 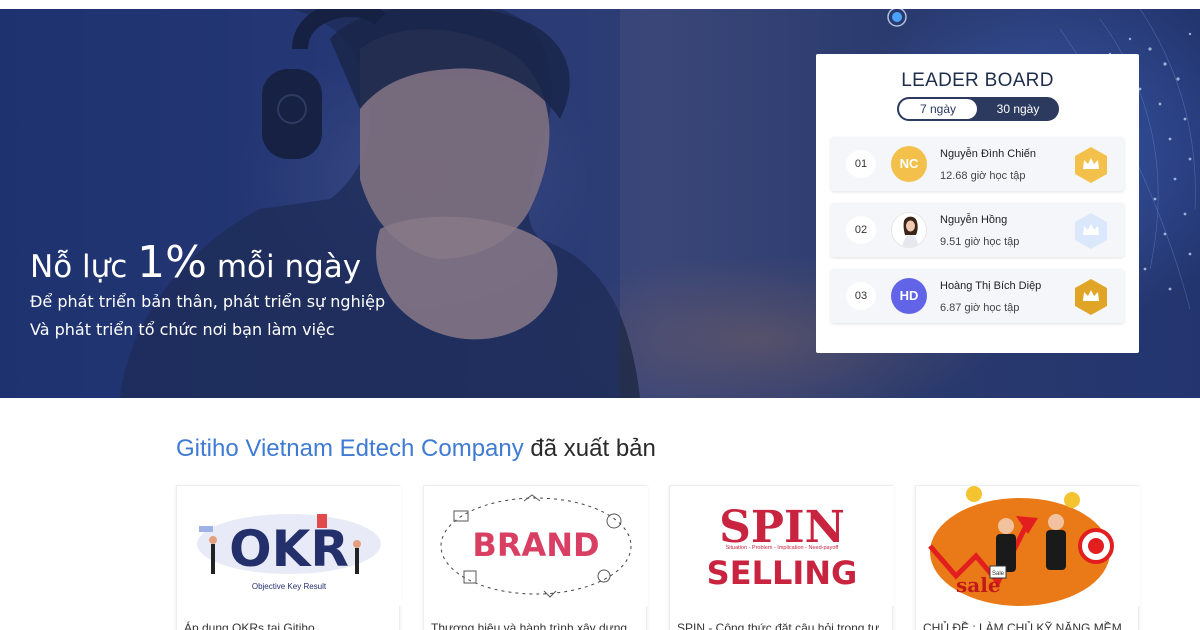 I want to click on leaderboard-tabs: 7 ngày 30 ngày, so click(x=978, y=109).